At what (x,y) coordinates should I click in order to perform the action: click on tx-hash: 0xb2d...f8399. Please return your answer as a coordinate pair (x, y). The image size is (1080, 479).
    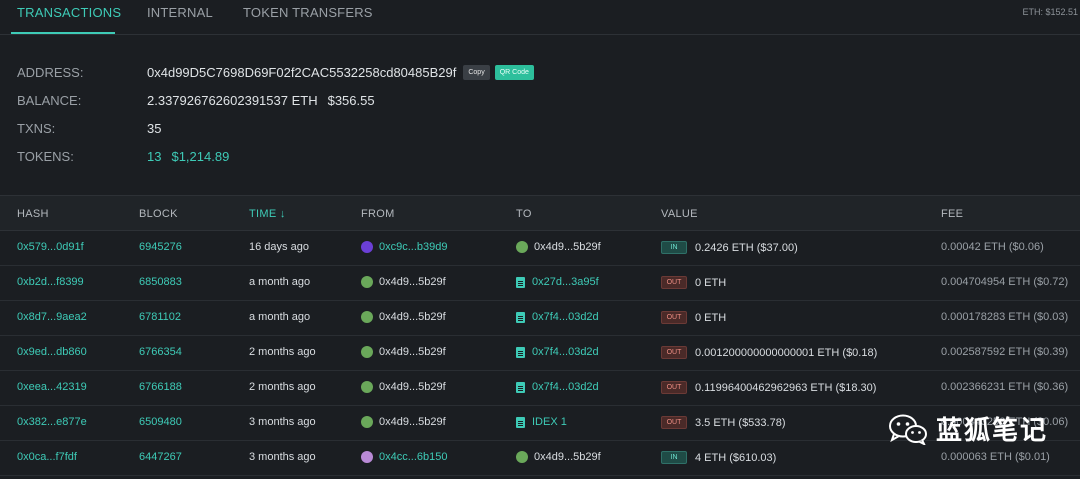
    Looking at the image, I should click on (50, 282).